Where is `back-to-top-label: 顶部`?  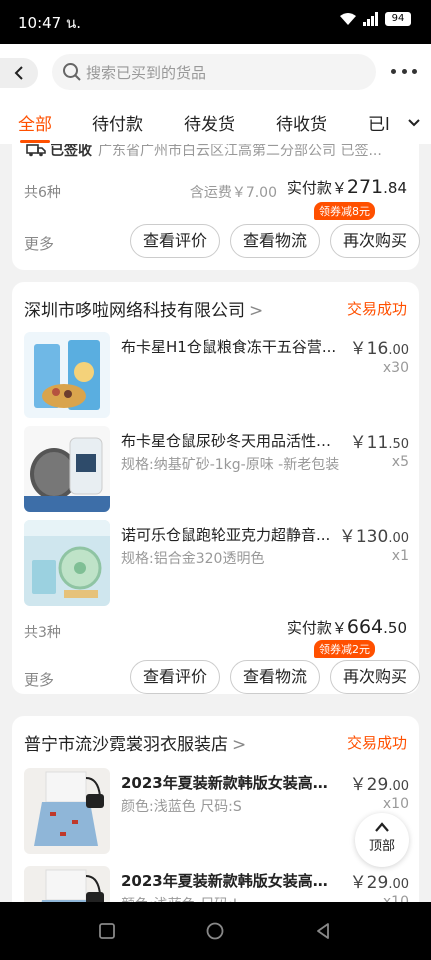
back-to-top-label: 顶部 is located at coordinates (381, 846).